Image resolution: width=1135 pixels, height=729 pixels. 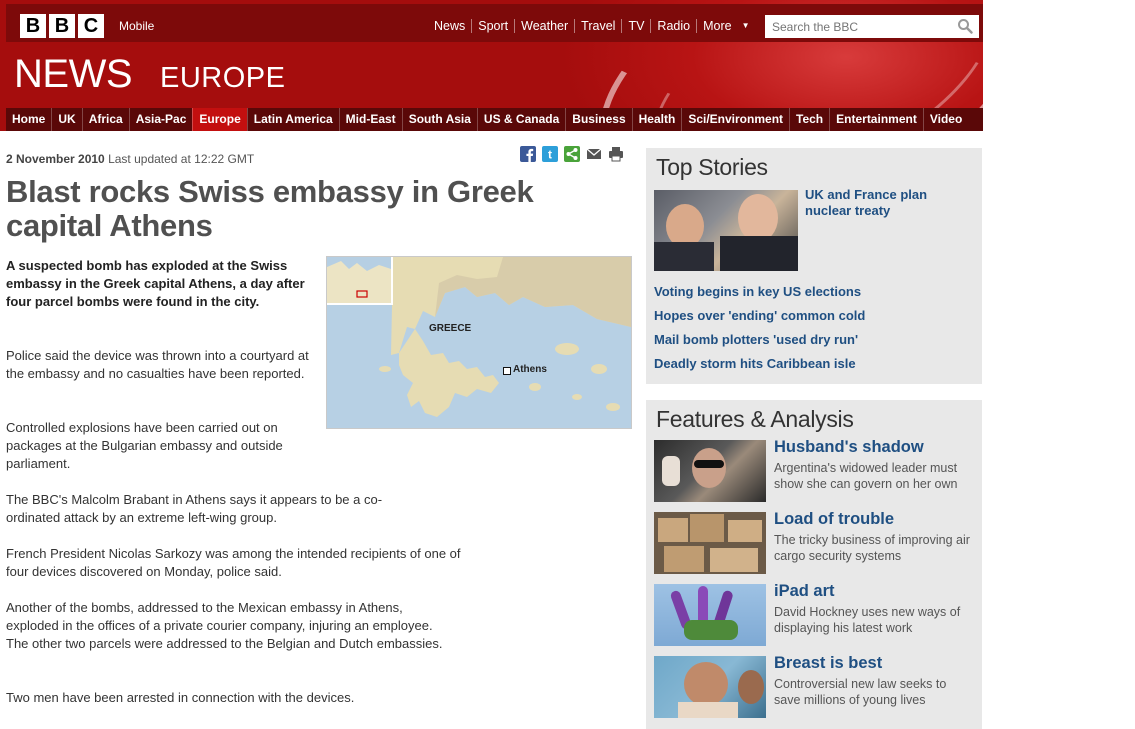 I want to click on section-nav-us-canada: US & Canada, so click(x=520, y=119).